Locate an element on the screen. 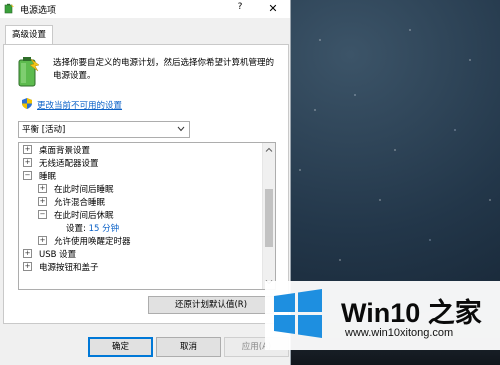  change-unavailable-settings-link: 更改当前不可用的设置 is located at coordinates (79, 105).